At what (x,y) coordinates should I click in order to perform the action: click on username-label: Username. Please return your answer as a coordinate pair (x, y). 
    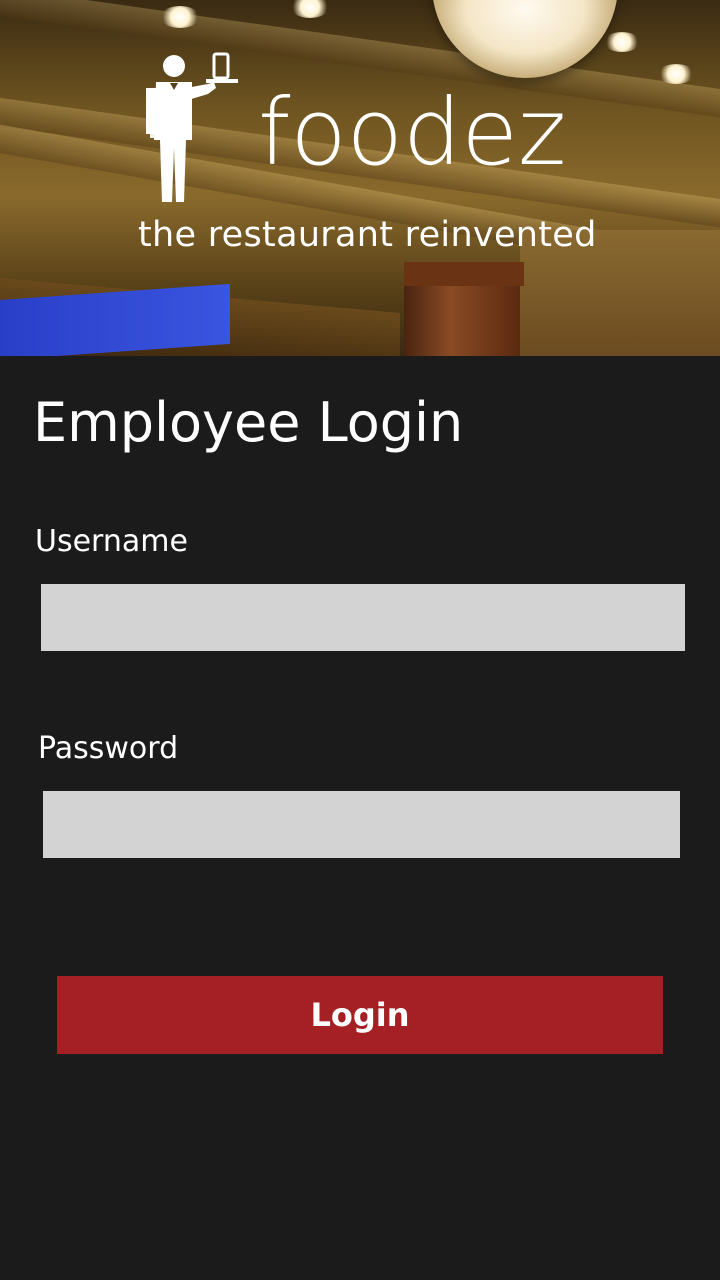
    Looking at the image, I should click on (111, 541).